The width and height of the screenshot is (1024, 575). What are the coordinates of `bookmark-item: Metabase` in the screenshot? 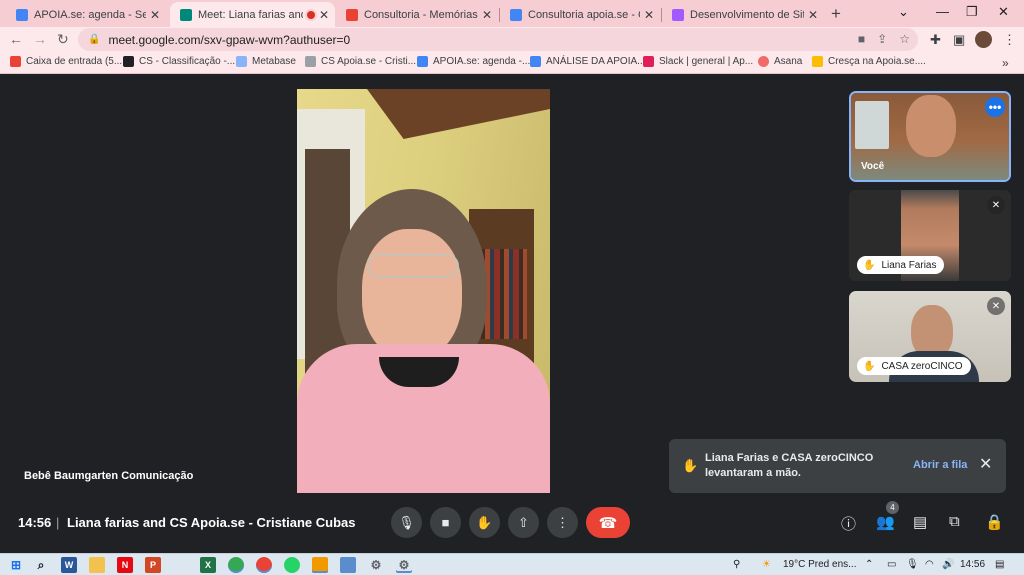 It's located at (266, 61).